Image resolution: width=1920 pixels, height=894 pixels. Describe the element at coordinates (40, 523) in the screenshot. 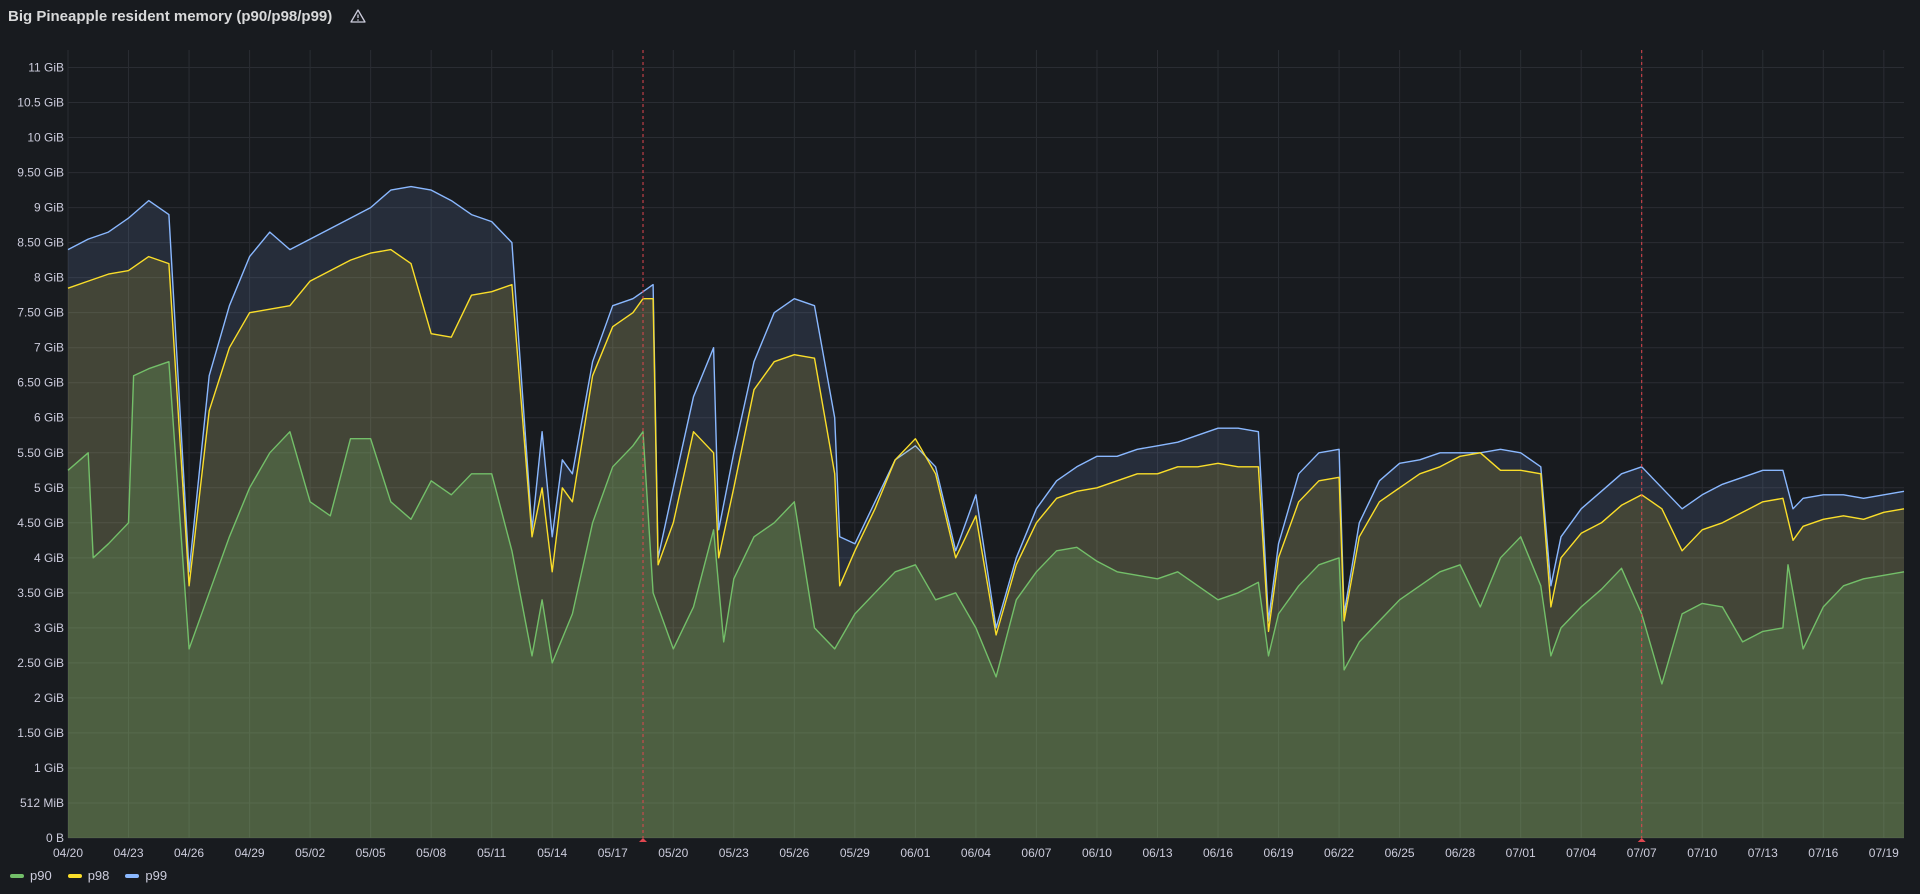

I see `y-tick-label: 4.50 GiB` at that location.